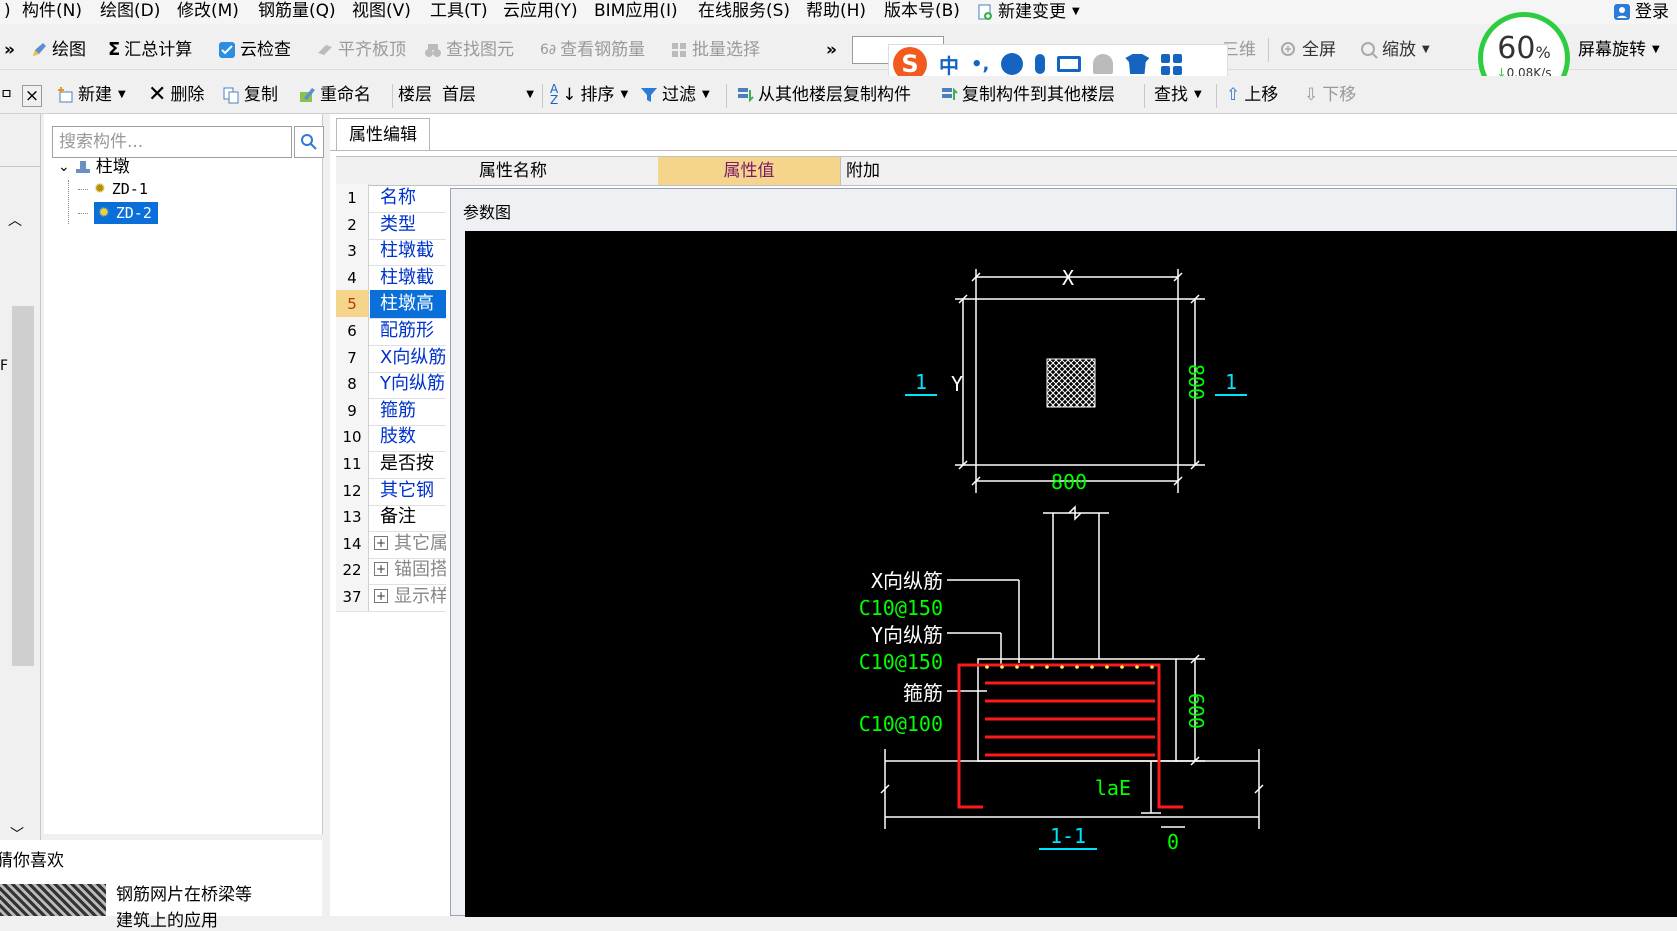 The image size is (1677, 931). I want to click on rotate-screen-button: 屏幕旋转 ▼, so click(1619, 49).